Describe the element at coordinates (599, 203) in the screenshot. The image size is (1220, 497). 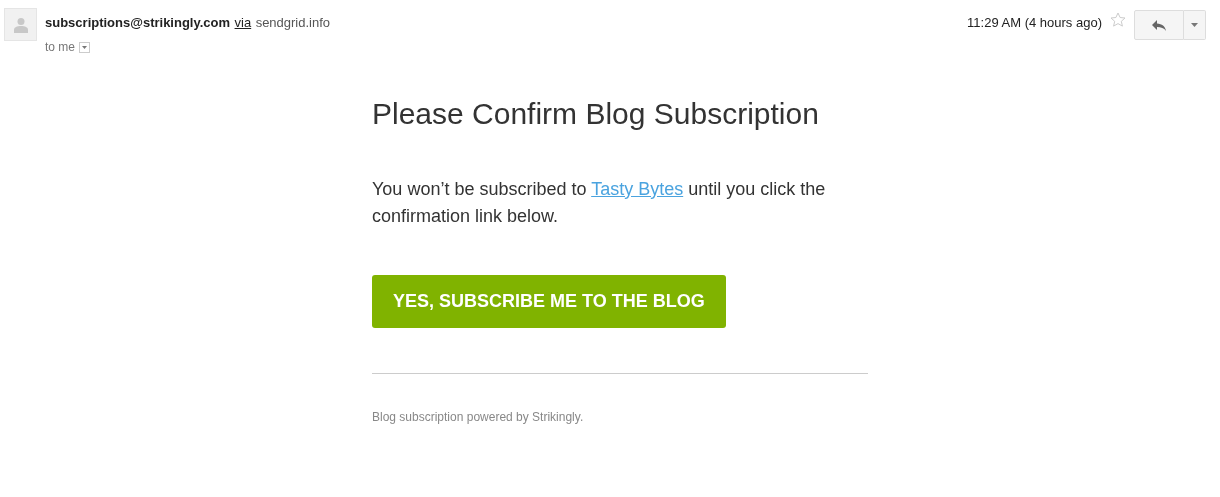
I see `message-text: You won’t be subscribed to Tasty Bytes until you click the confirmation link below.` at that location.